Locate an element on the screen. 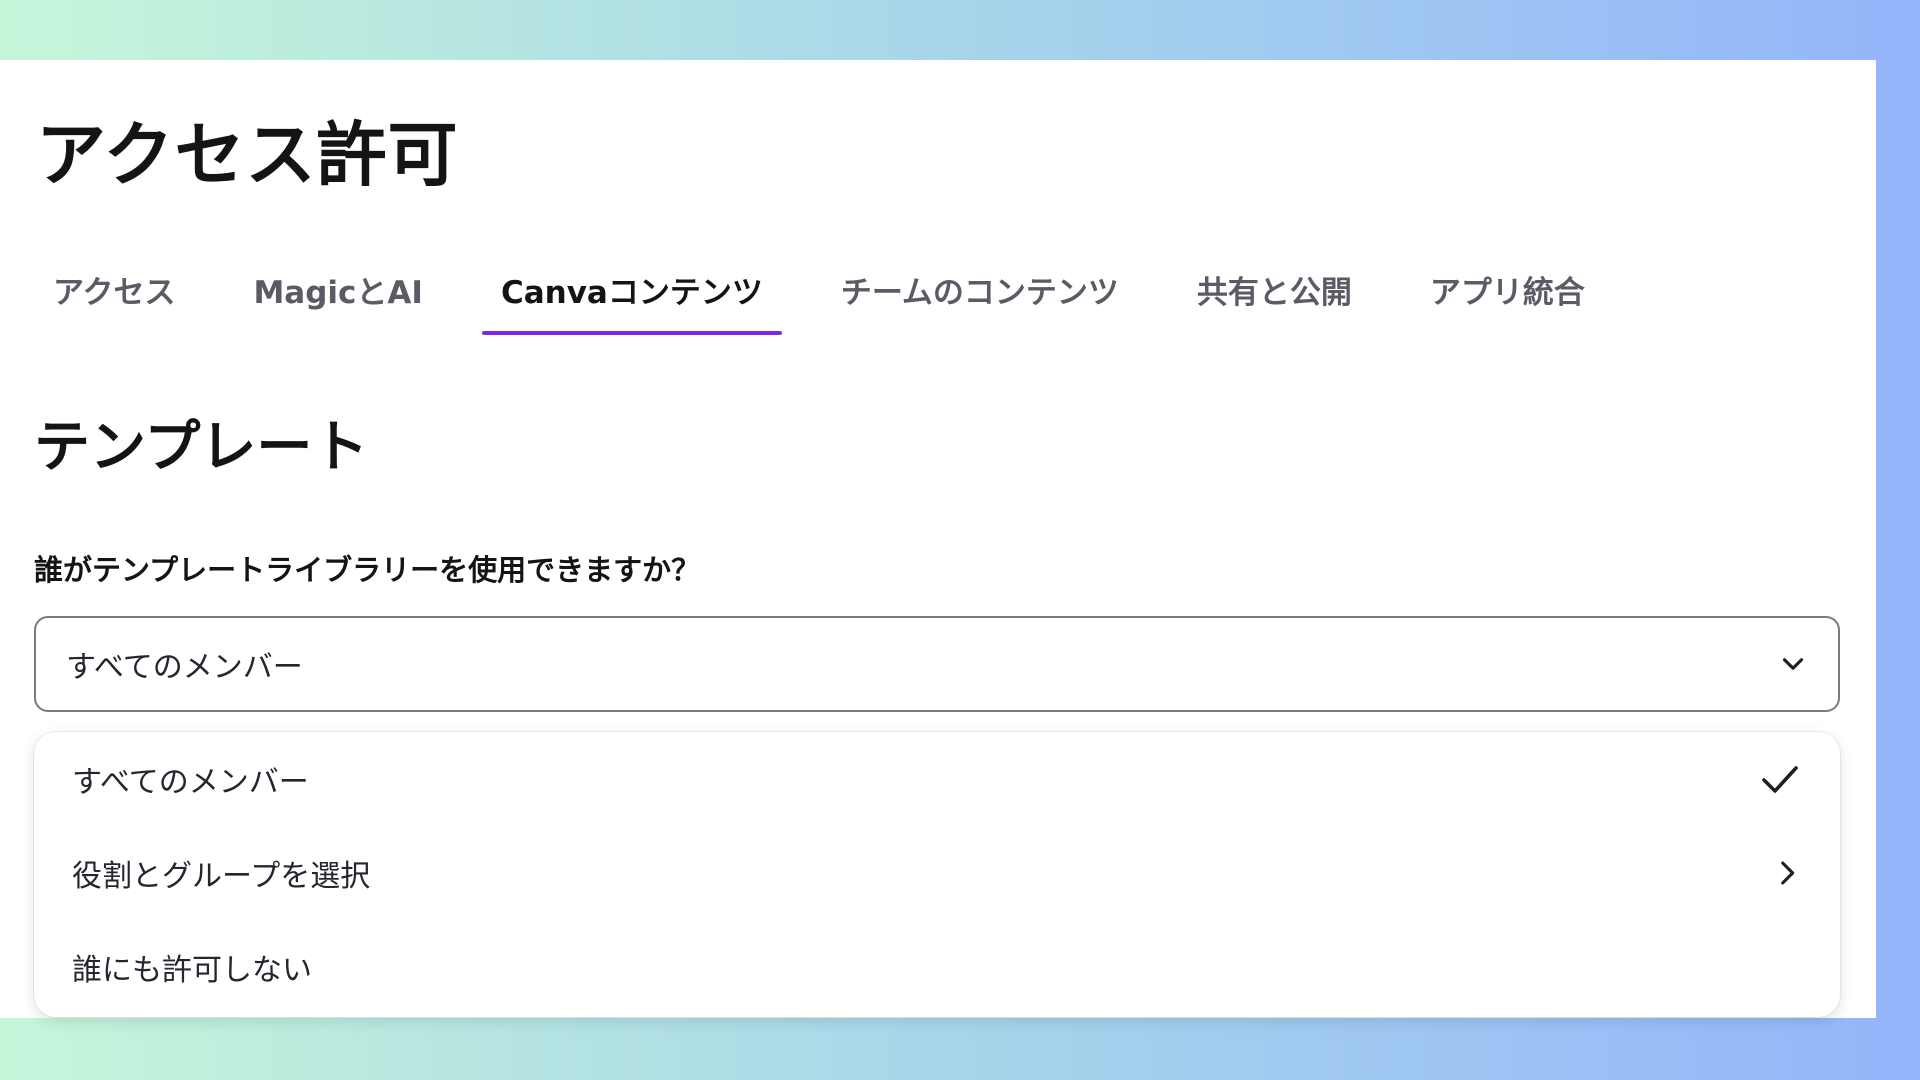 The image size is (1920, 1080). option-label: すべてのメンバー is located at coordinates (190, 782).